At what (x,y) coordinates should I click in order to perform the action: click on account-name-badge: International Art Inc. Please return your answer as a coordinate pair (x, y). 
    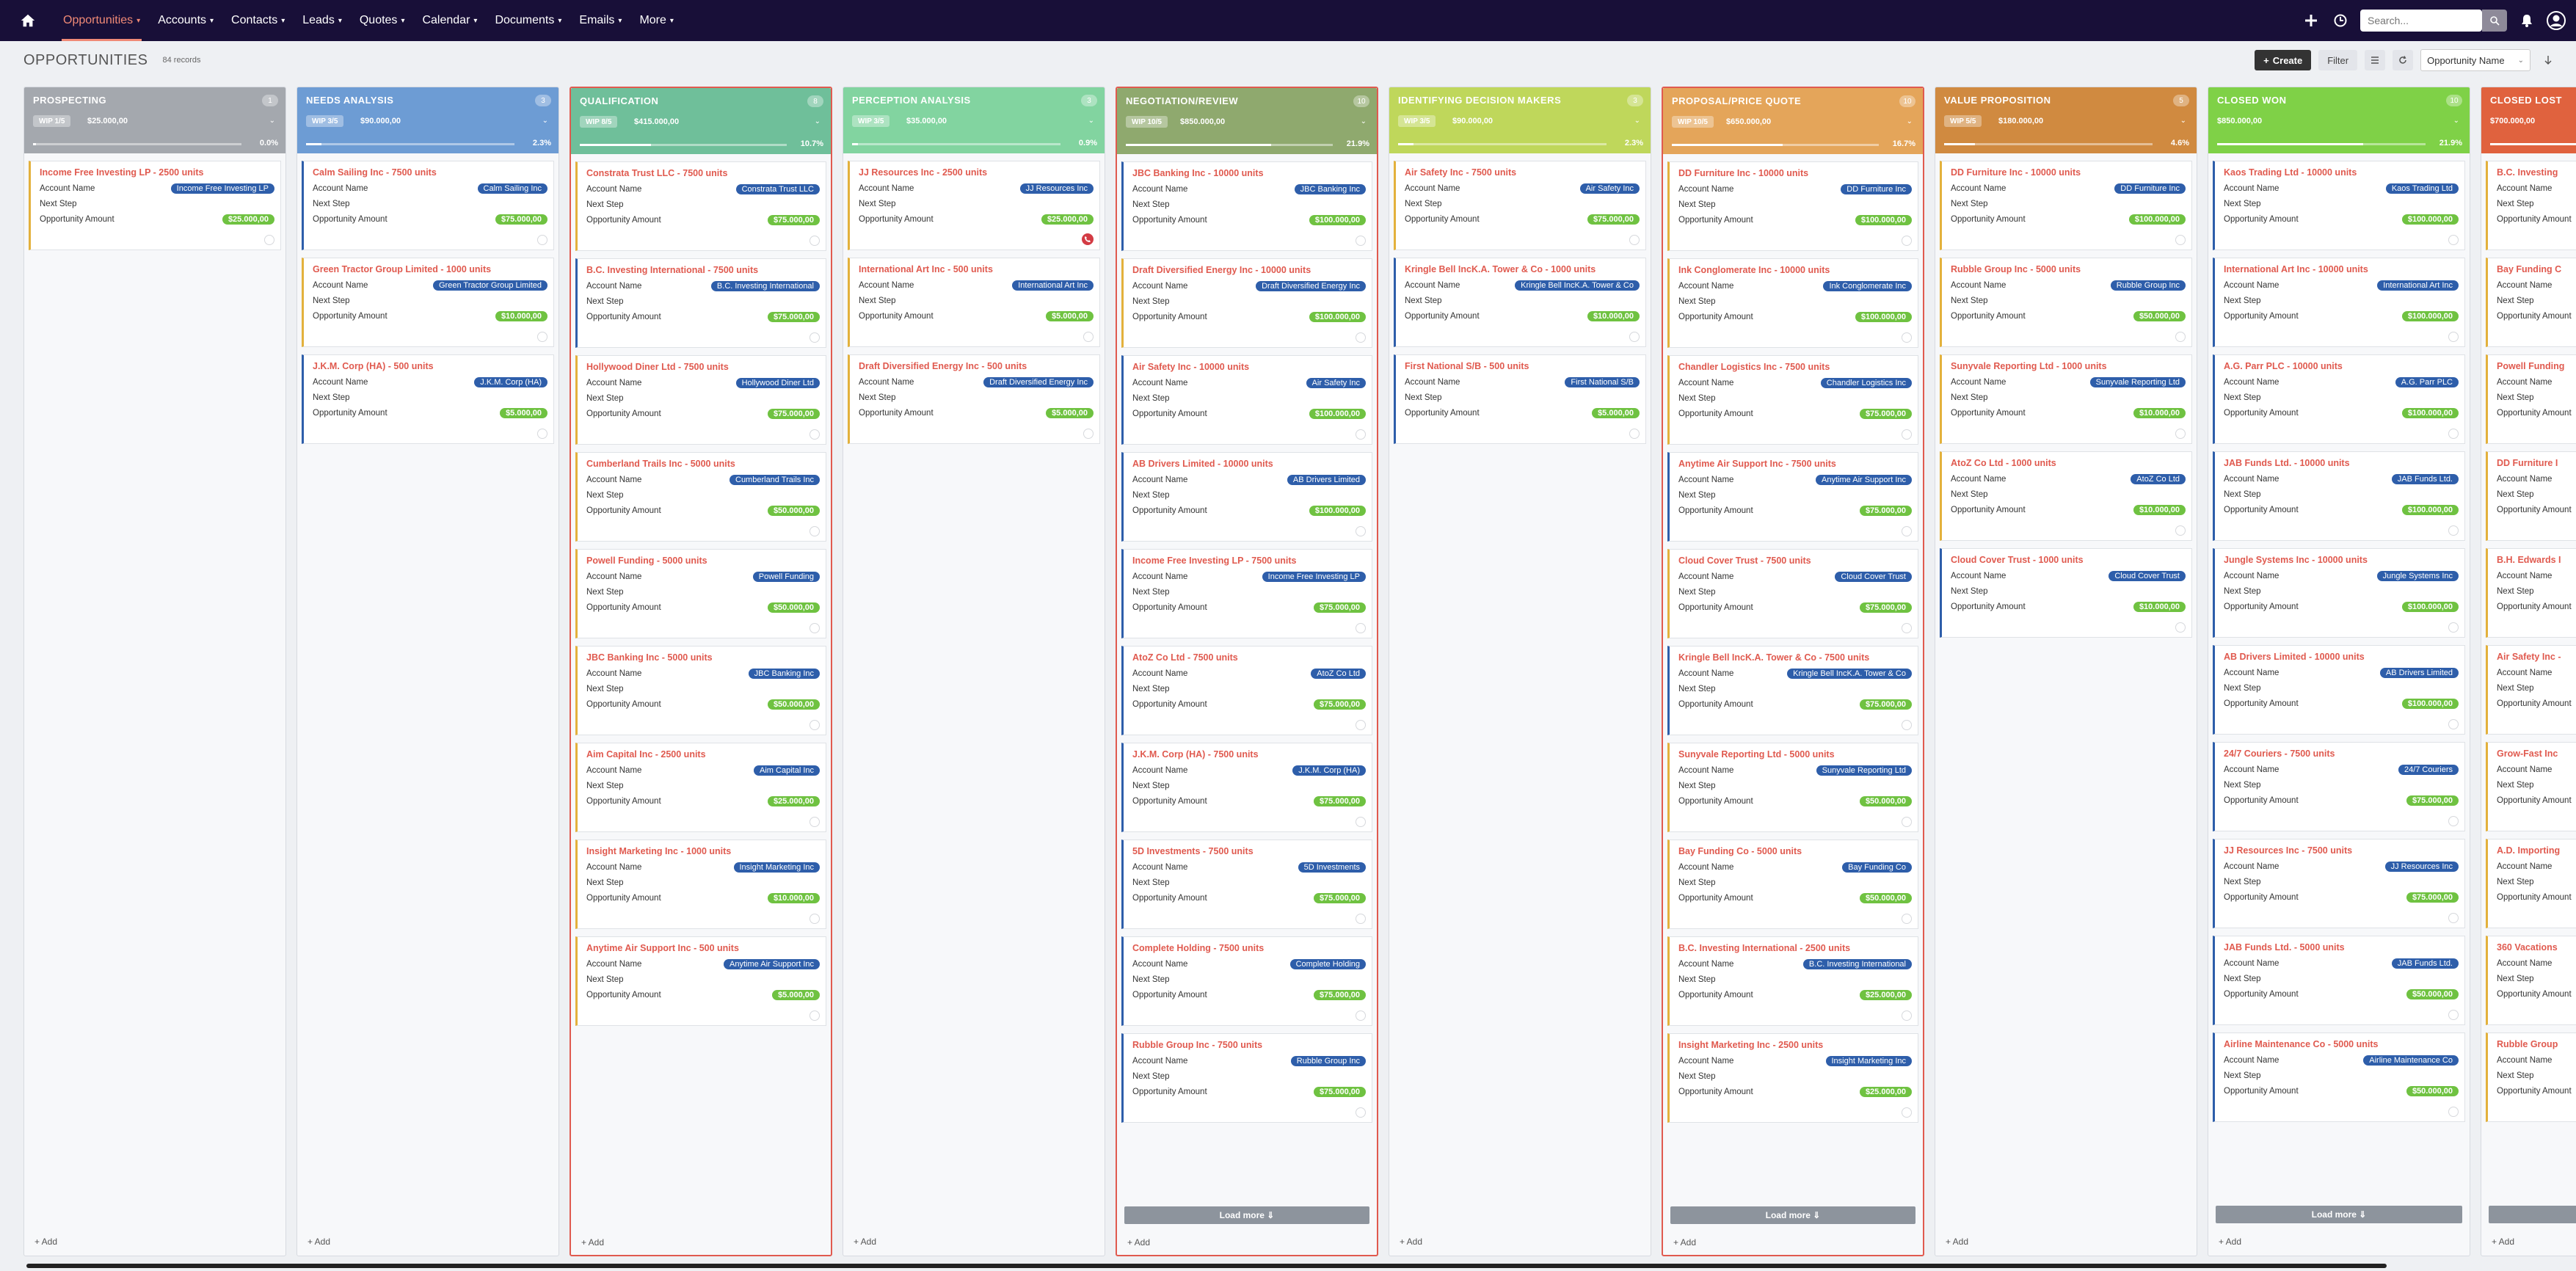
    Looking at the image, I should click on (1053, 285).